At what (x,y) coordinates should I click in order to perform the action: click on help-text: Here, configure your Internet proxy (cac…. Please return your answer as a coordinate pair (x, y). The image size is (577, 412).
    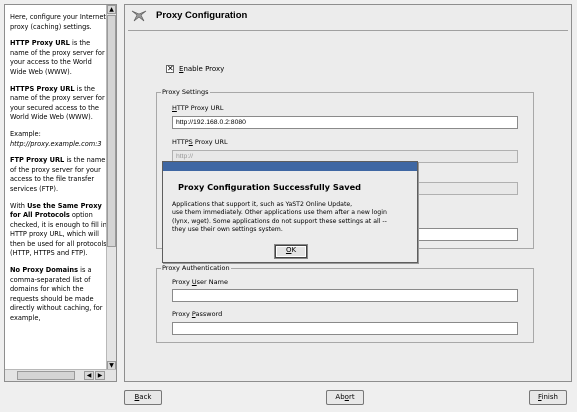
    Looking at the image, I should click on (59, 172).